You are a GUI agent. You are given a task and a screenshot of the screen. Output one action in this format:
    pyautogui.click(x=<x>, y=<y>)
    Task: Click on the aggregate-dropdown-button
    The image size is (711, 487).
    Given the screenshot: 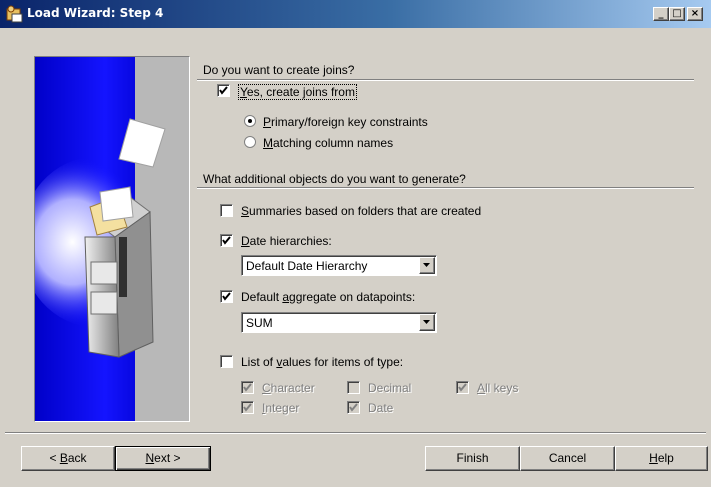 What is the action you would take?
    pyautogui.click(x=427, y=322)
    